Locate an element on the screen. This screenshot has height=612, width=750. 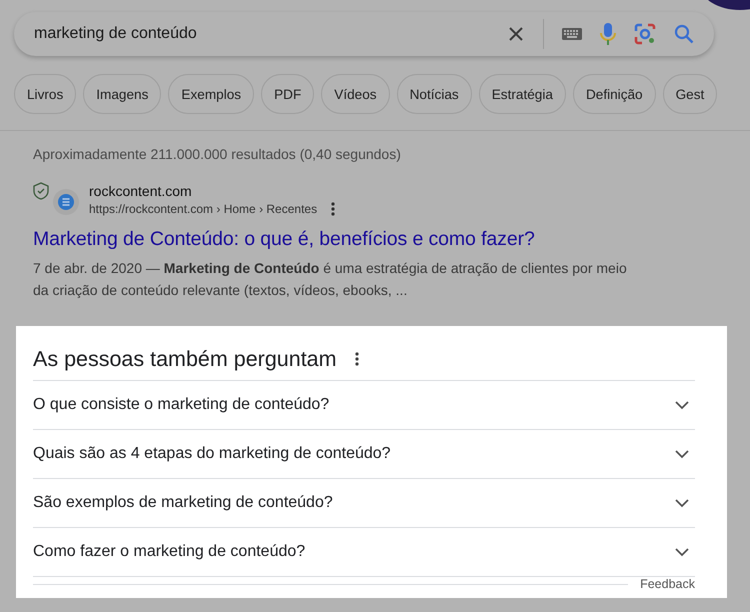
result-stats: Aproximadamente 211.000.000 resultados (0,40 segundos) is located at coordinates (217, 154).